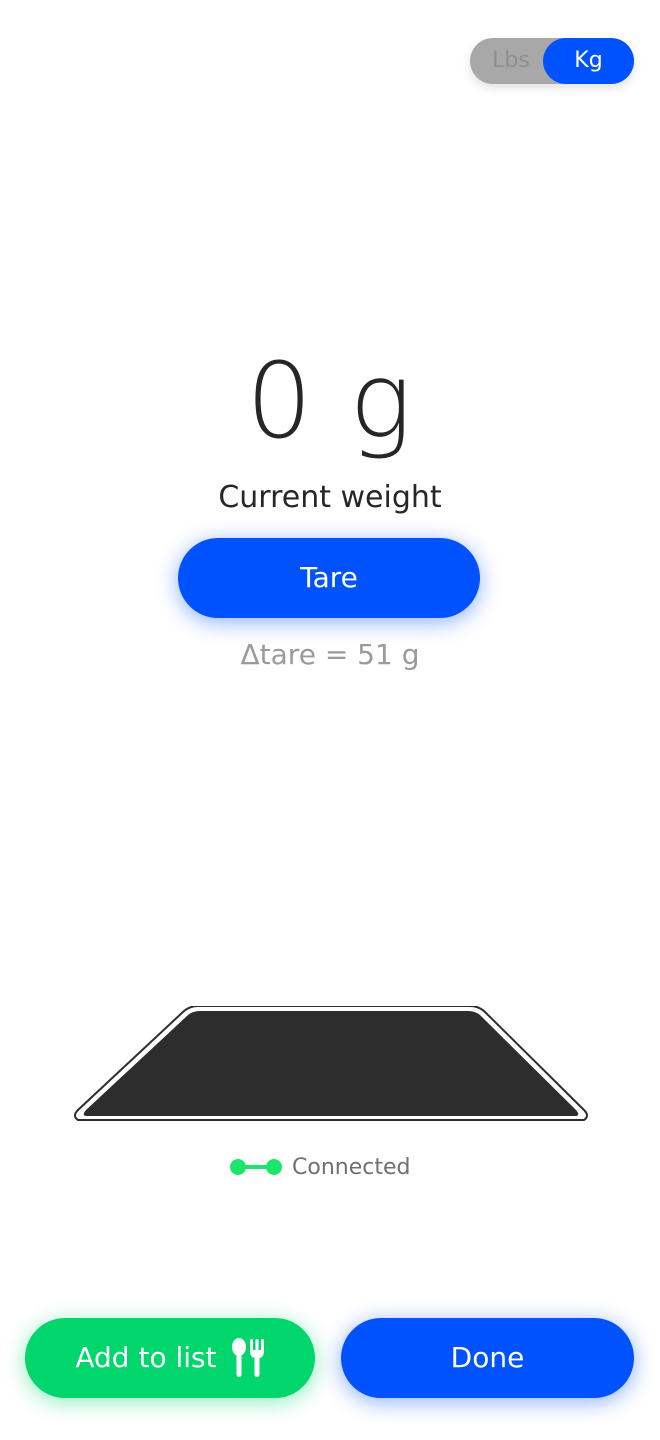 The height and width of the screenshot is (1440, 660). Describe the element at coordinates (330, 654) in the screenshot. I see `tare-delta-text: Δtare = 51 g` at that location.